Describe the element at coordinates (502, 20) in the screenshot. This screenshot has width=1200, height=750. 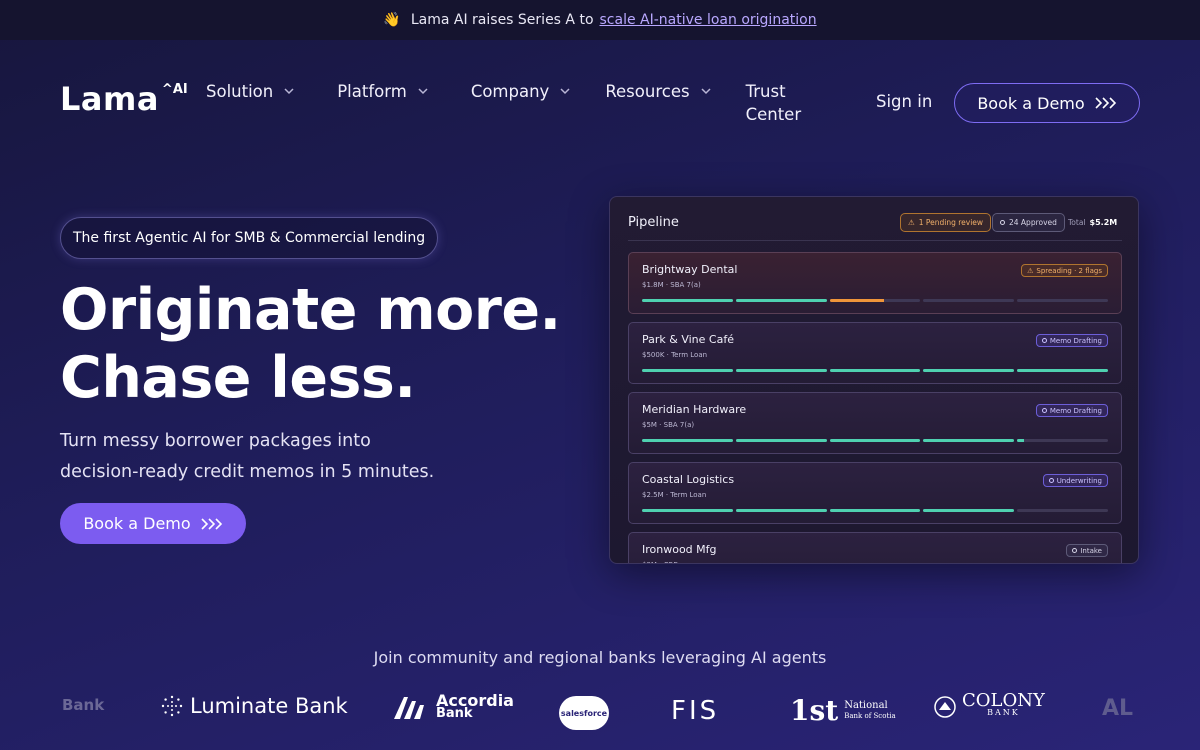
I see `announcement-text: Lama AI raises Series A to` at that location.